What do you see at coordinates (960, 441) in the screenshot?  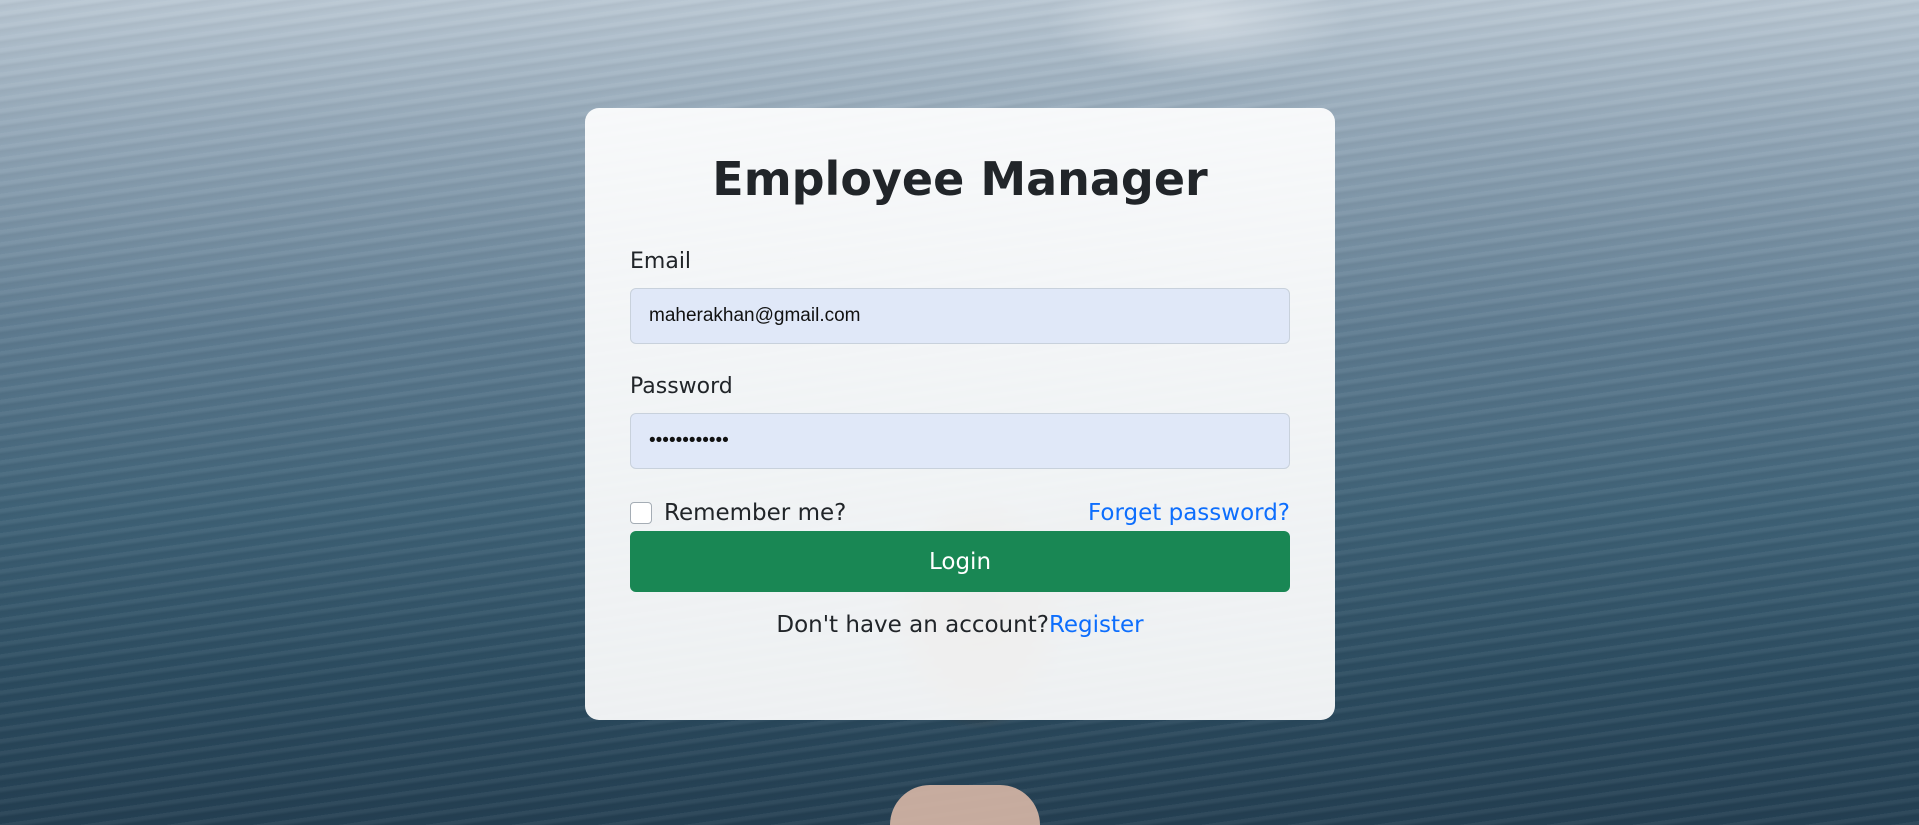 I see `password-field` at bounding box center [960, 441].